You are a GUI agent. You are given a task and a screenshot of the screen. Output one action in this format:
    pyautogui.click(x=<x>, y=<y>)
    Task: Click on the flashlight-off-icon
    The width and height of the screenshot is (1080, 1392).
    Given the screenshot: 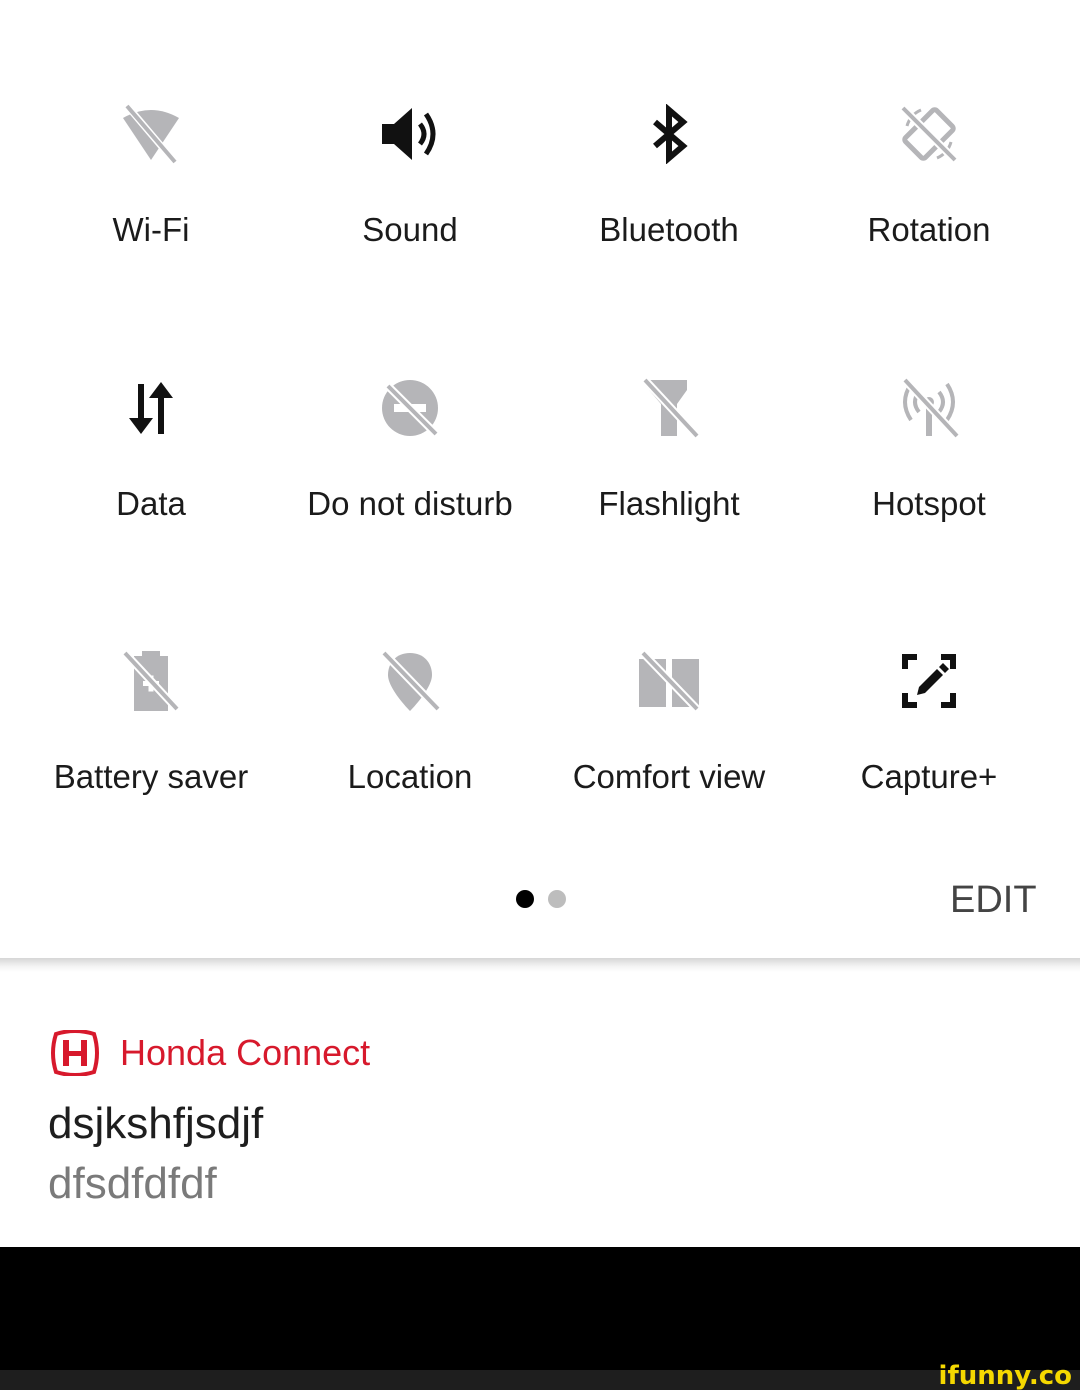 What is the action you would take?
    pyautogui.click(x=669, y=408)
    